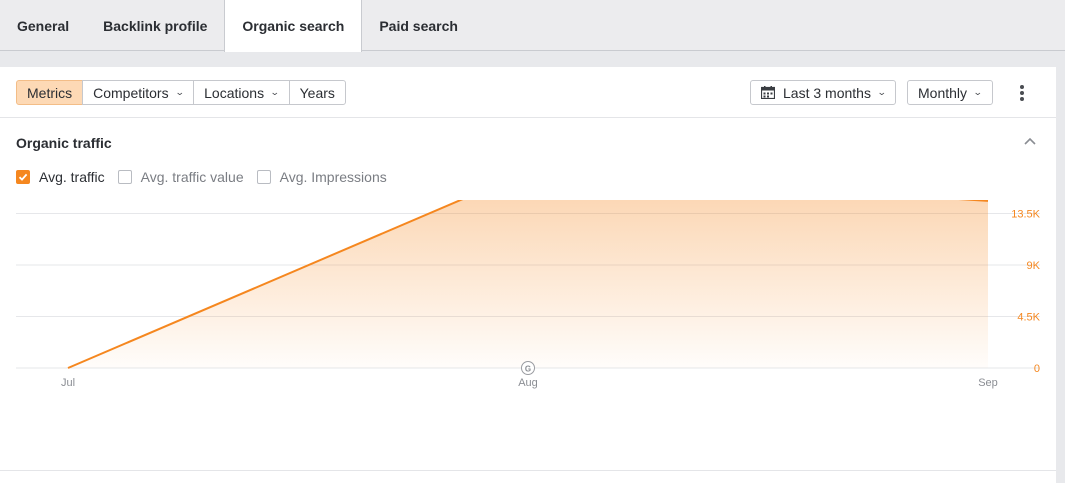 This screenshot has width=1065, height=483. I want to click on tab-paid-search: Paid search, so click(418, 25).